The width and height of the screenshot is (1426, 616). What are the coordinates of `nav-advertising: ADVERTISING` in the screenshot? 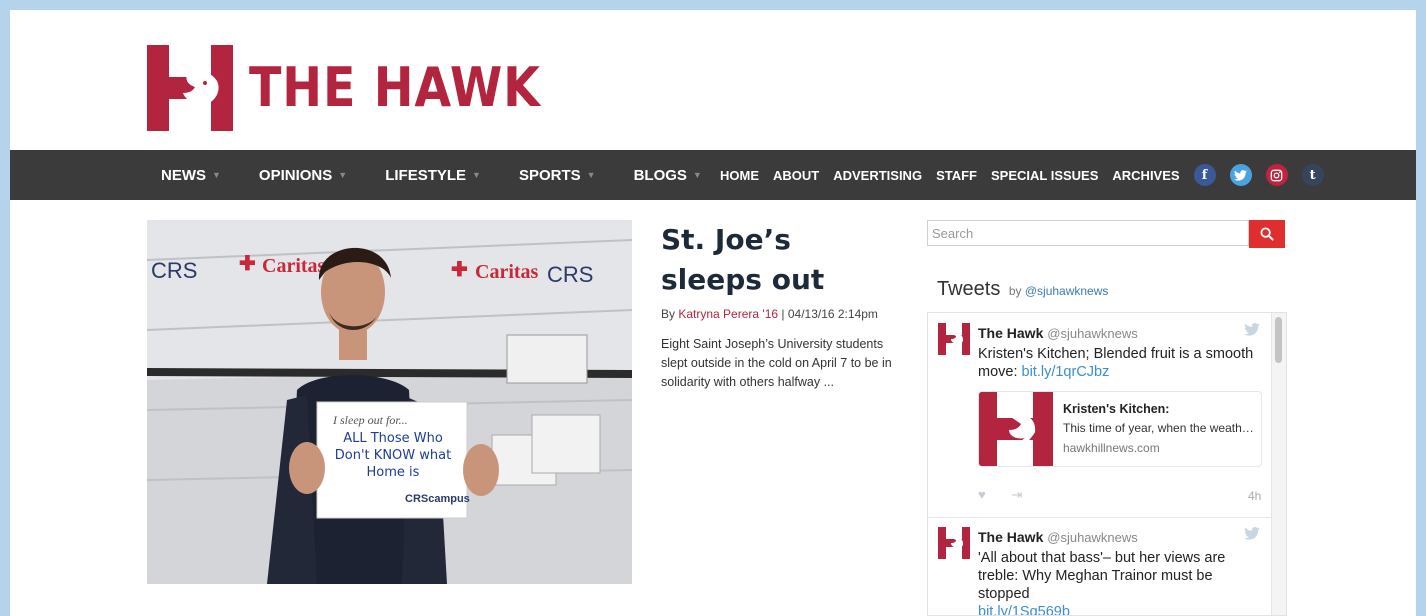 It's located at (877, 175).